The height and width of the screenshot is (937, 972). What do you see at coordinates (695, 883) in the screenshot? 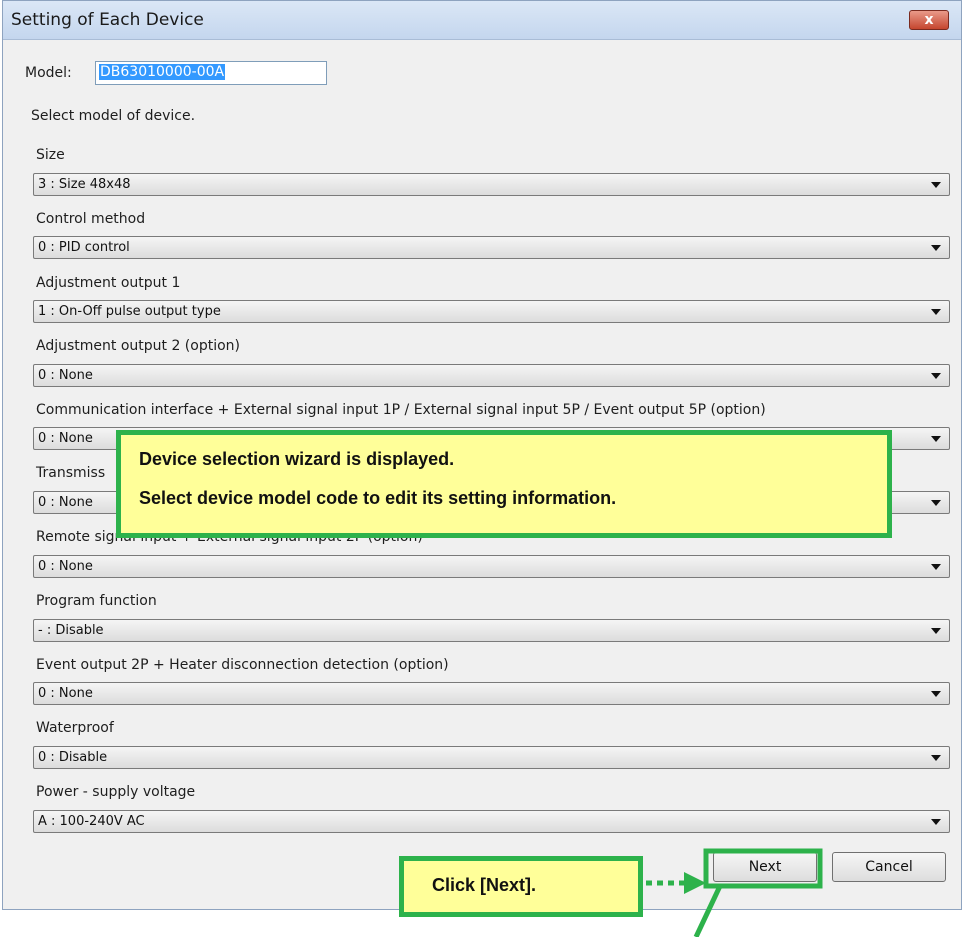
I see `arrow-head-icon` at bounding box center [695, 883].